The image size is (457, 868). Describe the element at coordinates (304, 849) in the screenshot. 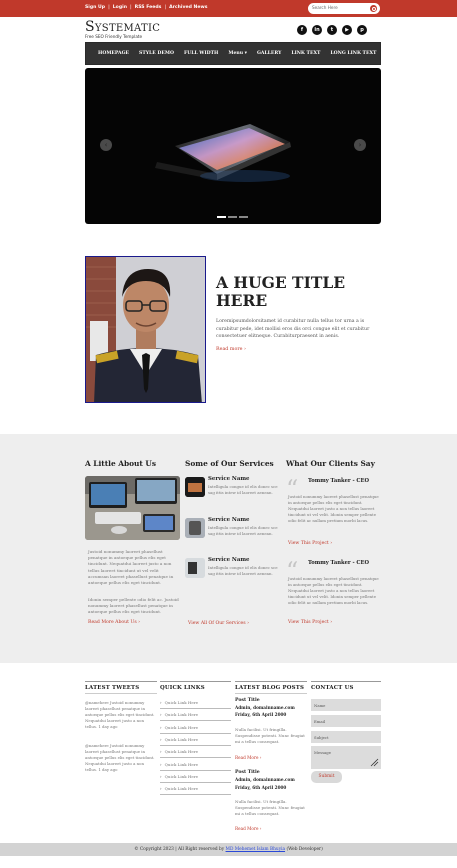

I see `copyright-suffix: (Web Developer)` at that location.